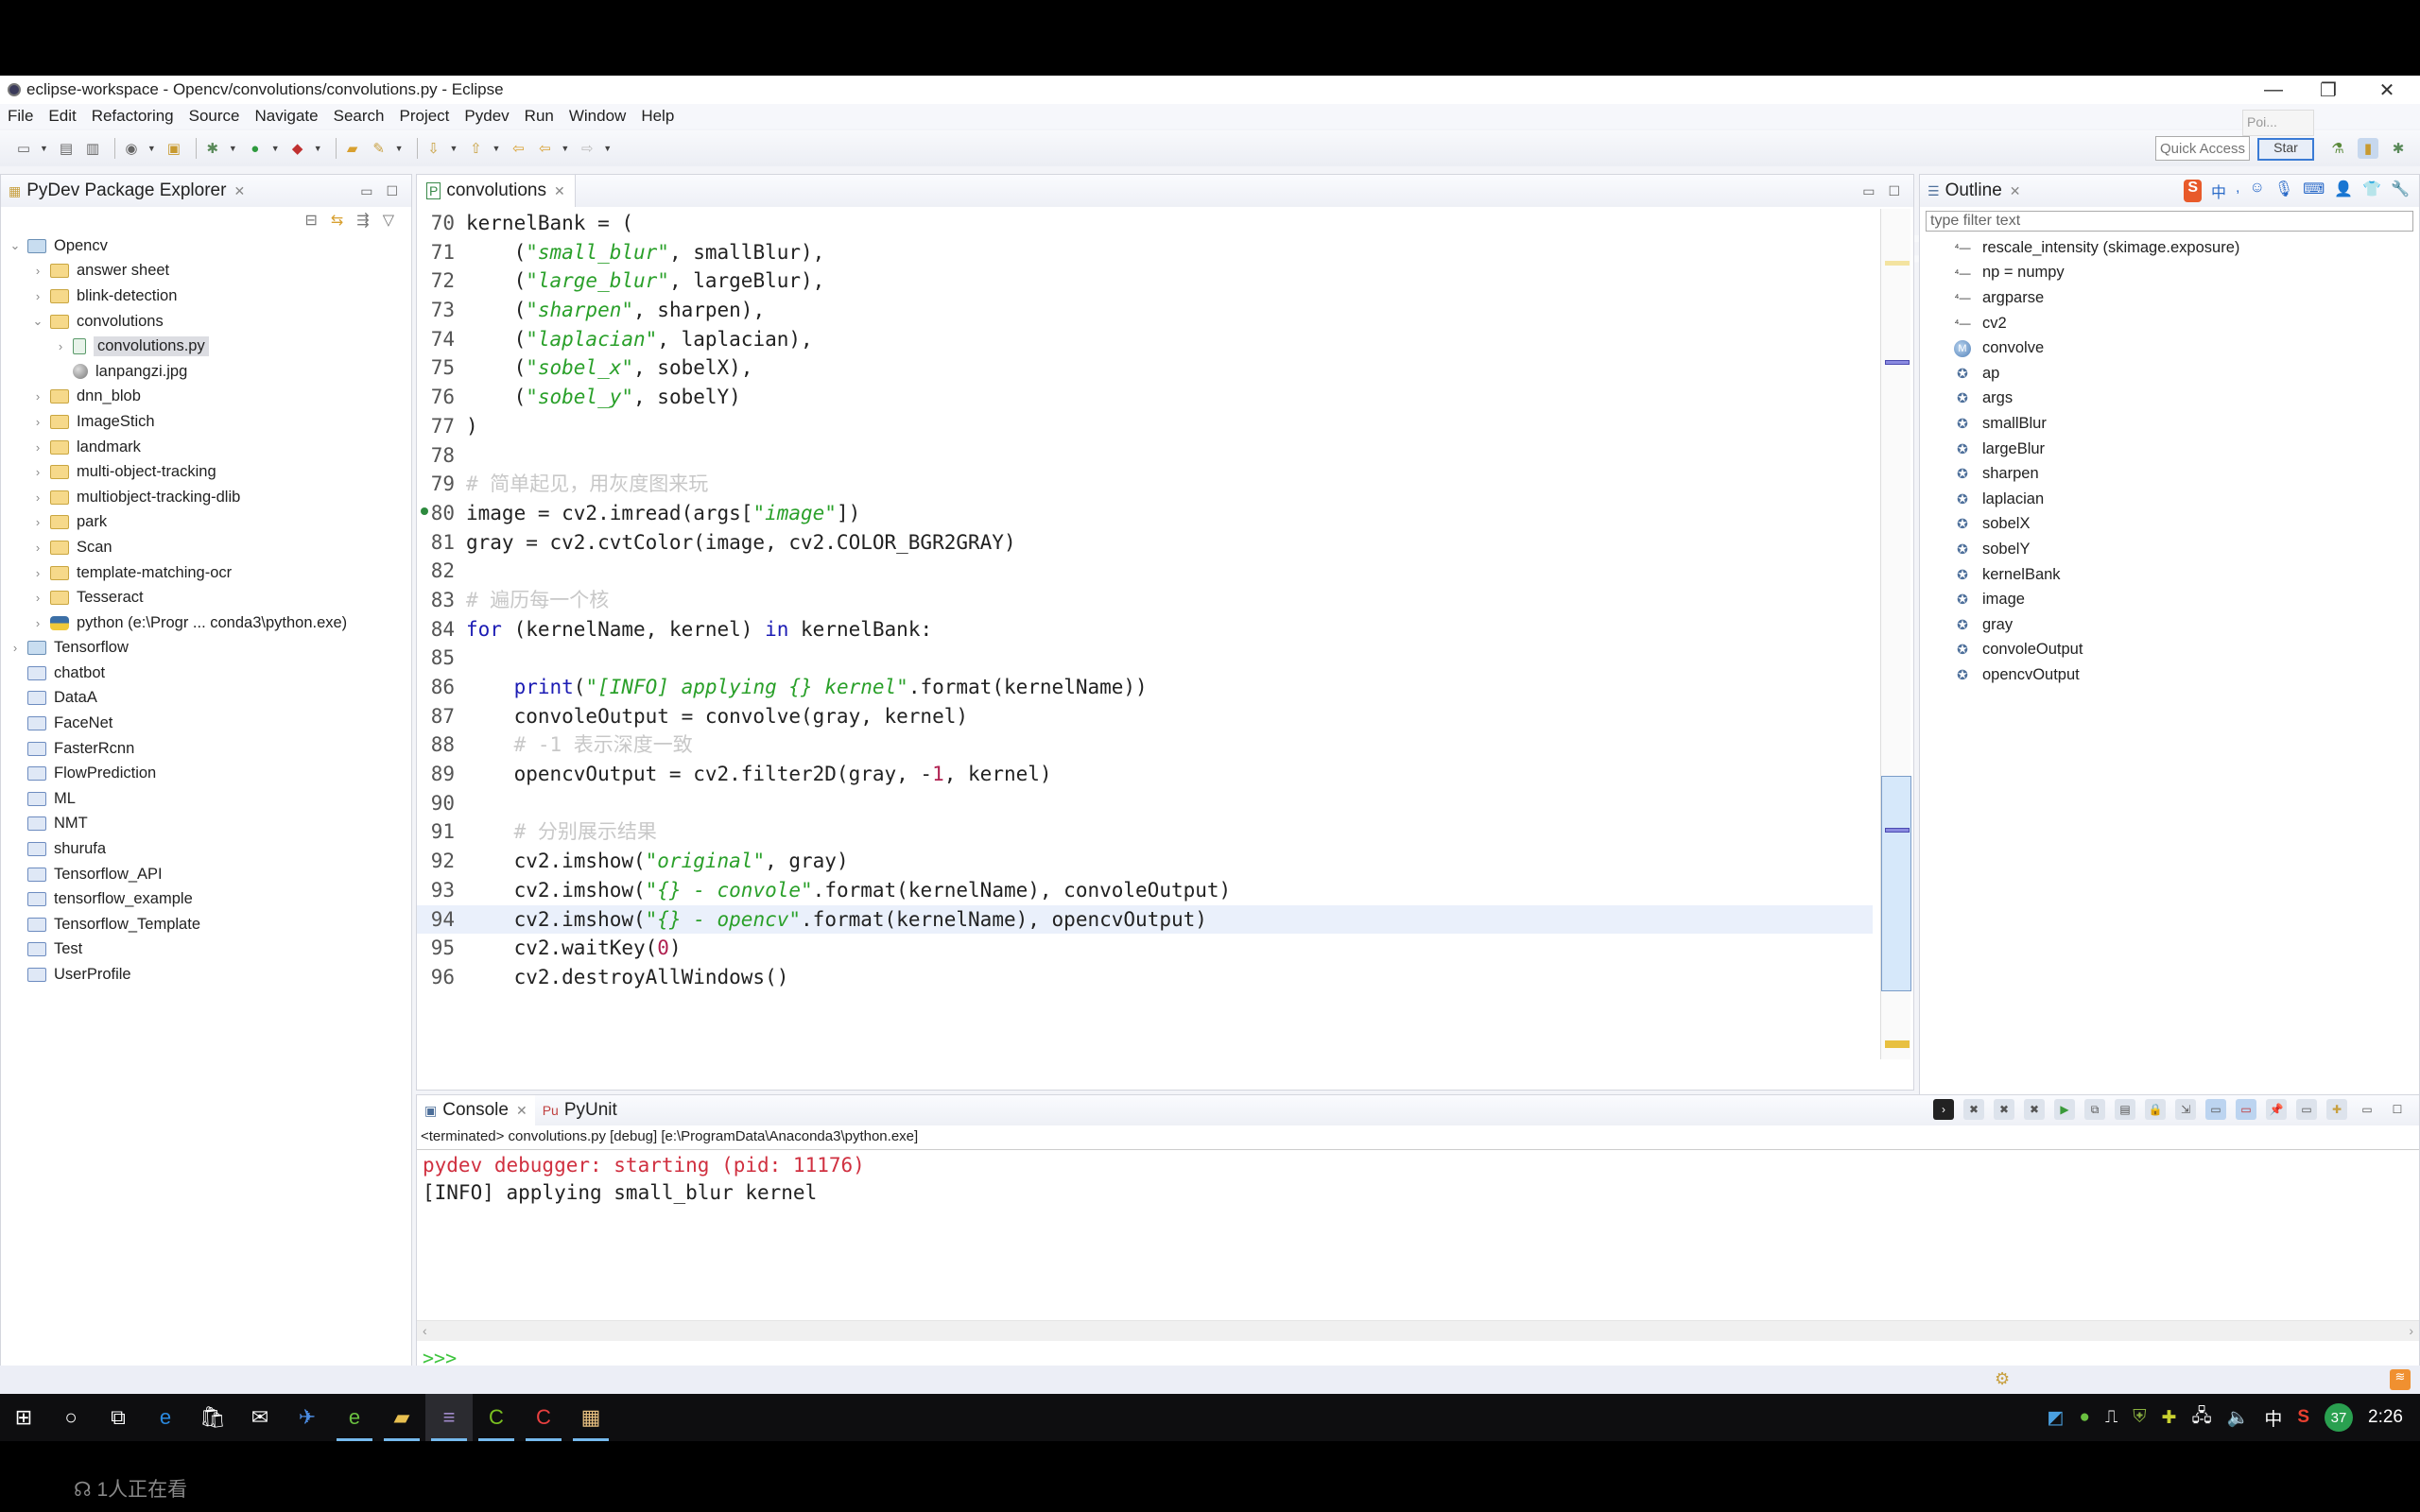 The height and width of the screenshot is (1512, 2420). Describe the element at coordinates (1897, 362) in the screenshot. I see `occurrence-marker` at that location.